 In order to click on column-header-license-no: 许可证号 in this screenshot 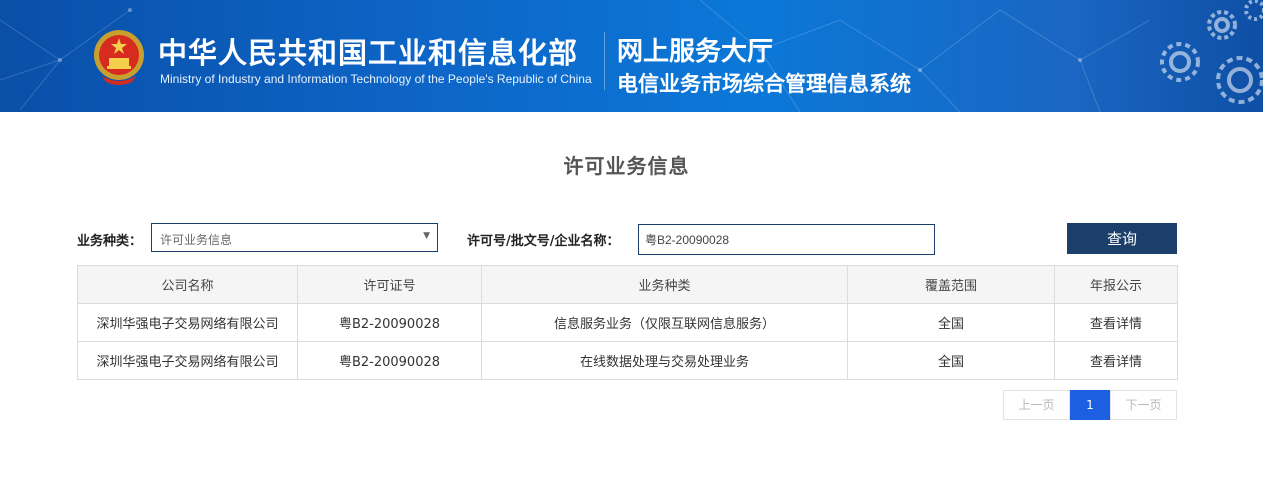, I will do `click(389, 284)`.